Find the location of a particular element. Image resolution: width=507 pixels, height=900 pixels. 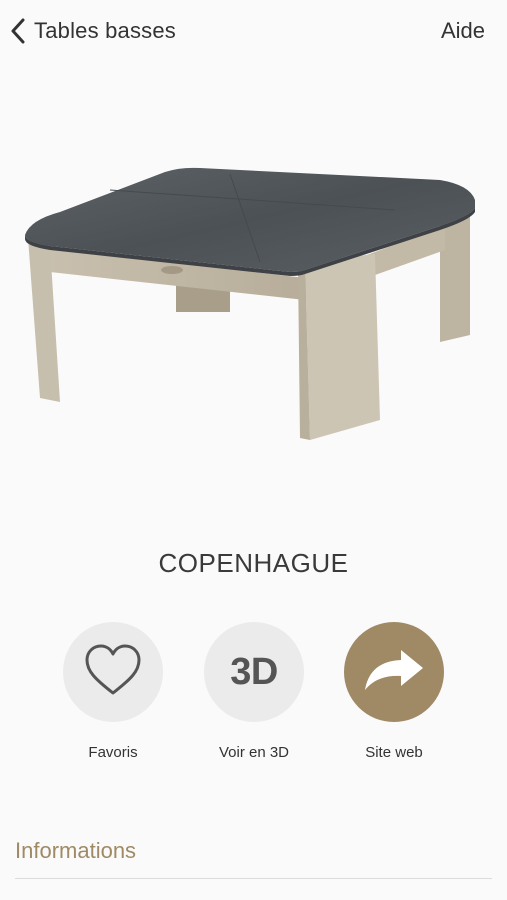

favorites-action: Favoris is located at coordinates (113, 691).